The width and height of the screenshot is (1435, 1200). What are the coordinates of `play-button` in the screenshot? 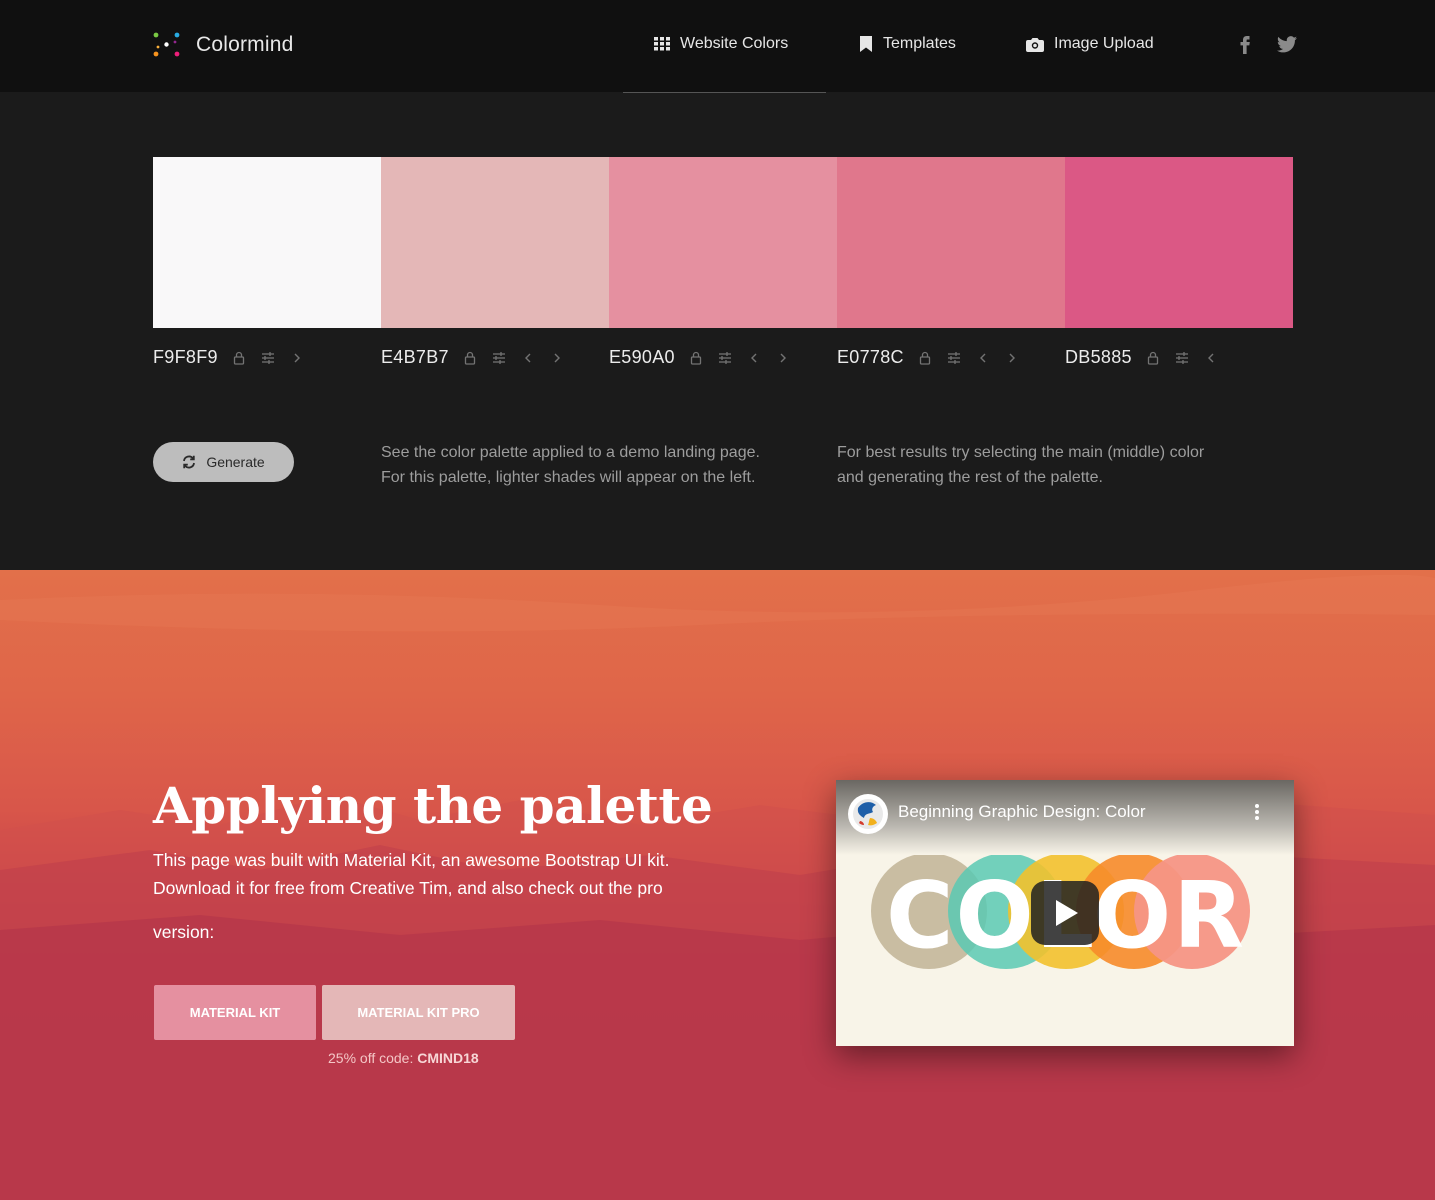 It's located at (1065, 913).